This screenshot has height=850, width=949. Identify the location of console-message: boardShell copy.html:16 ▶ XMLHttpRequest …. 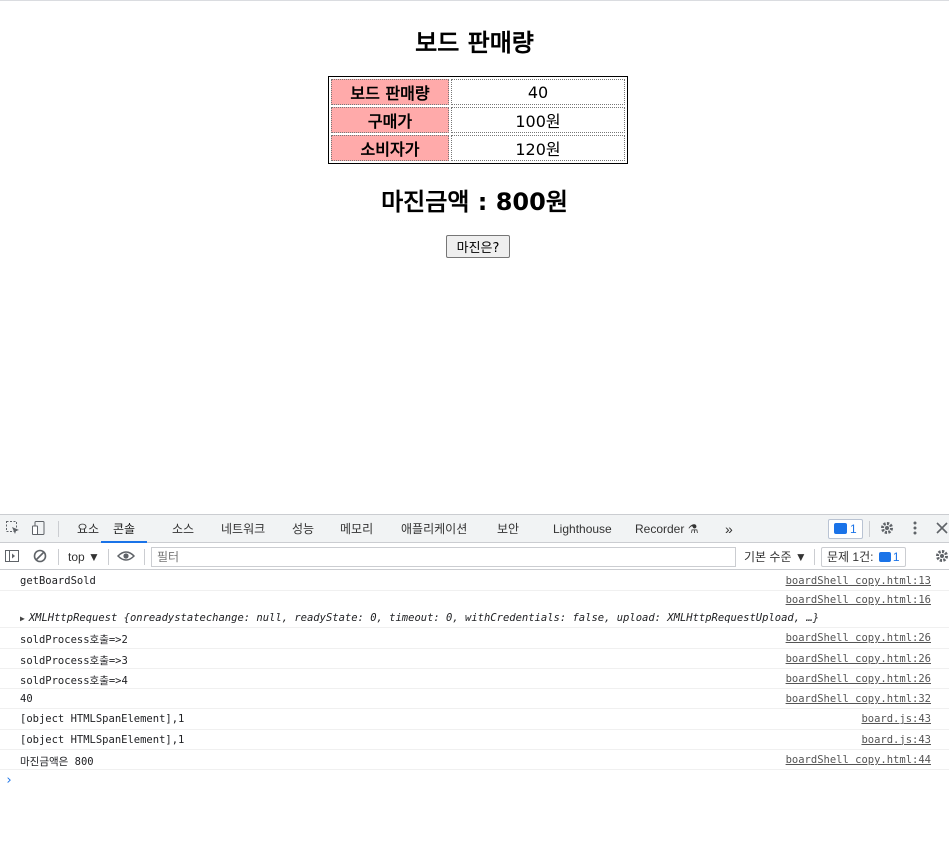
(474, 610).